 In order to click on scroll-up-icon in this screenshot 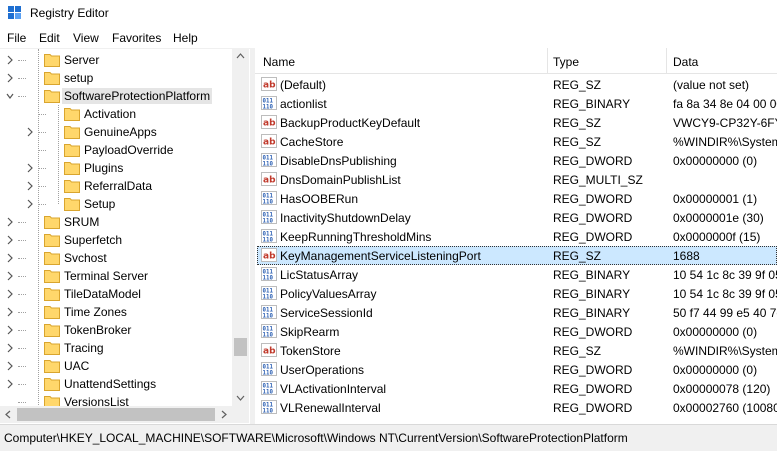, I will do `click(240, 56)`.